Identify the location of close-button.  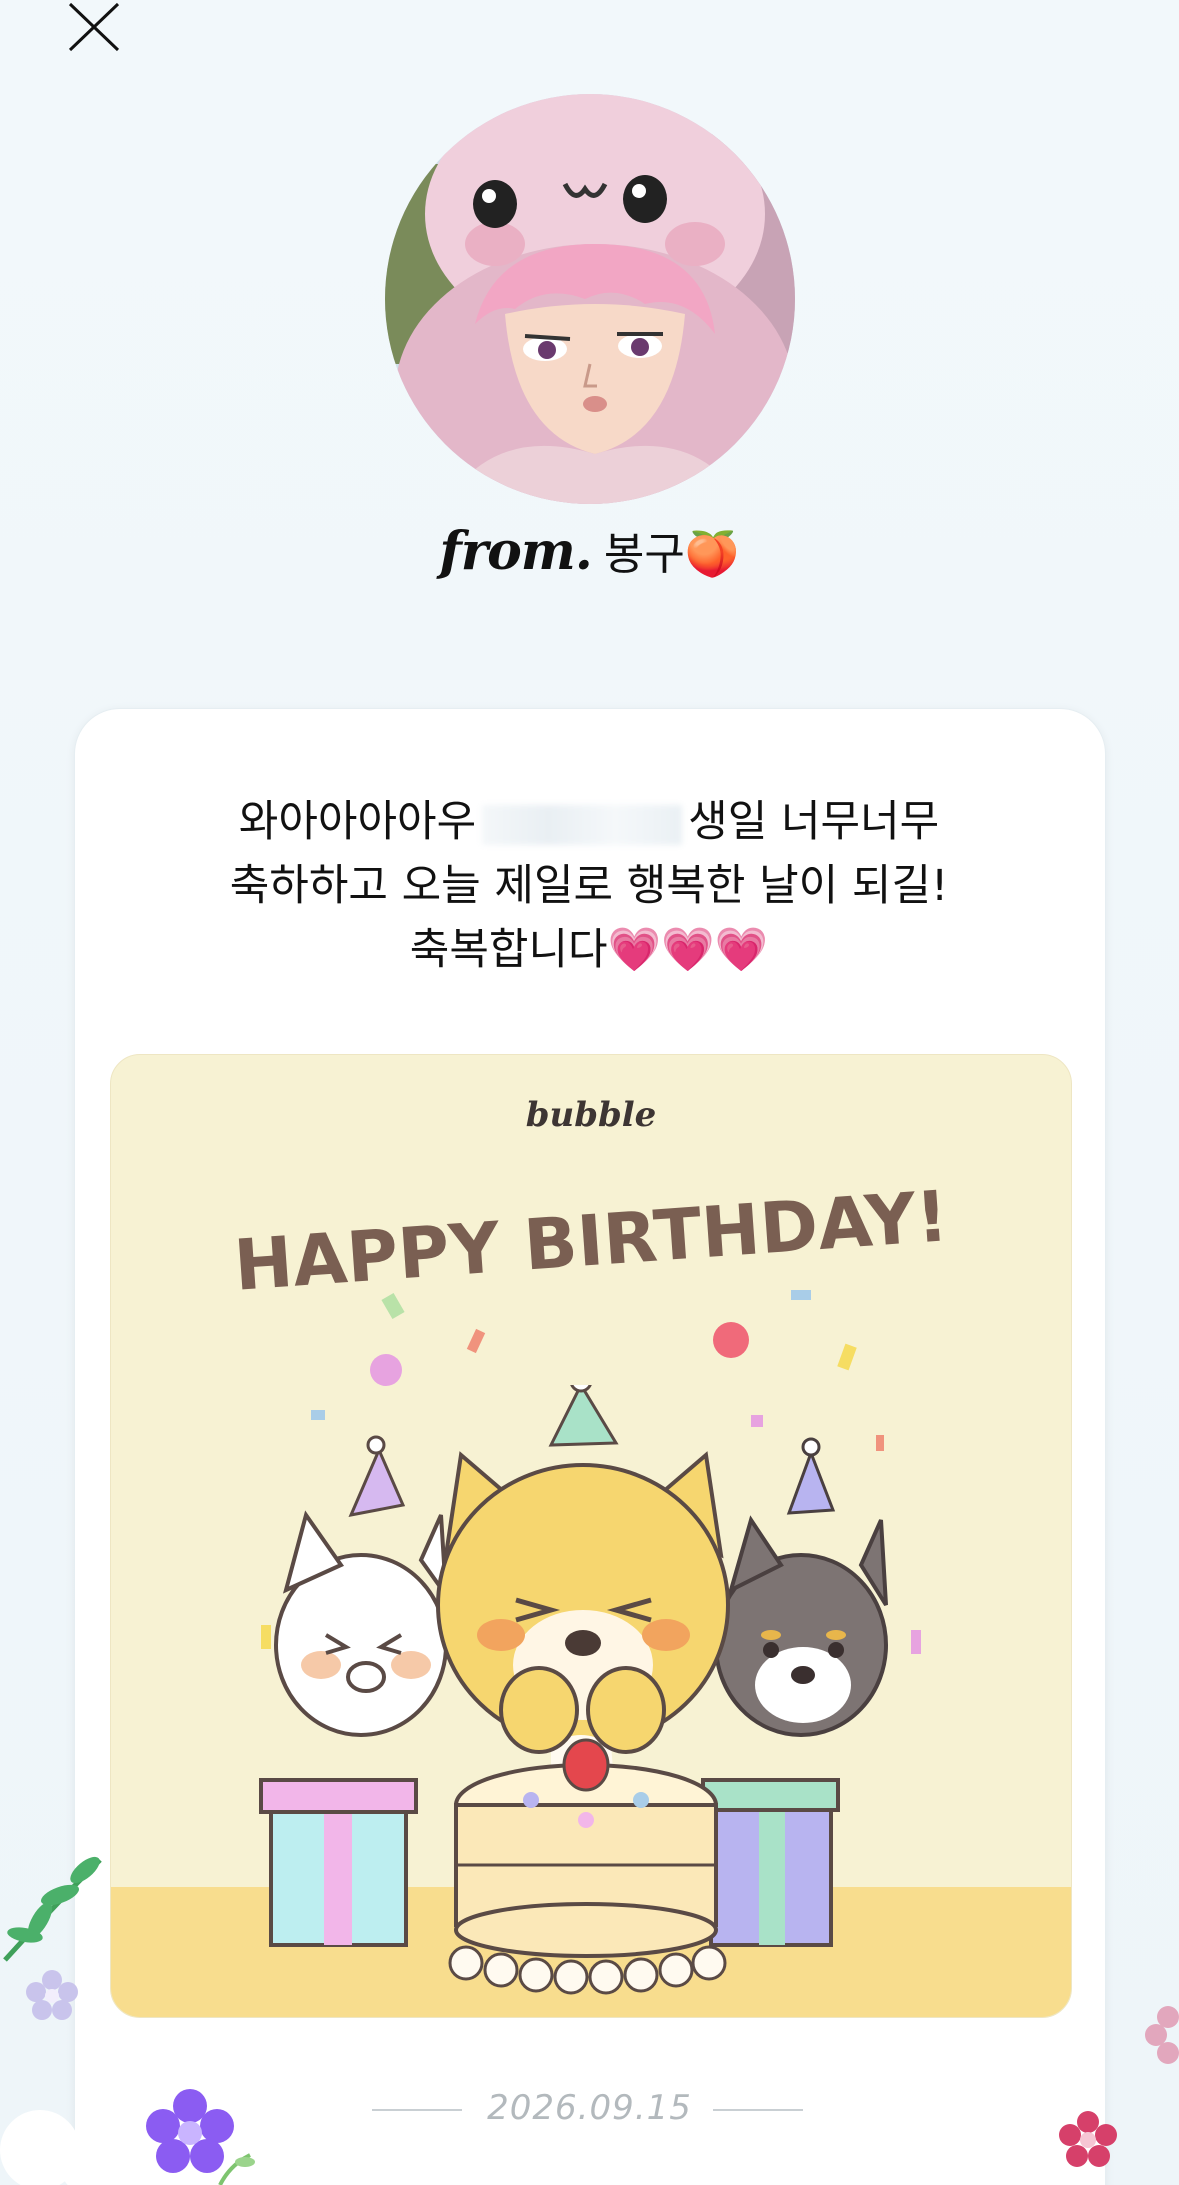
(94, 31).